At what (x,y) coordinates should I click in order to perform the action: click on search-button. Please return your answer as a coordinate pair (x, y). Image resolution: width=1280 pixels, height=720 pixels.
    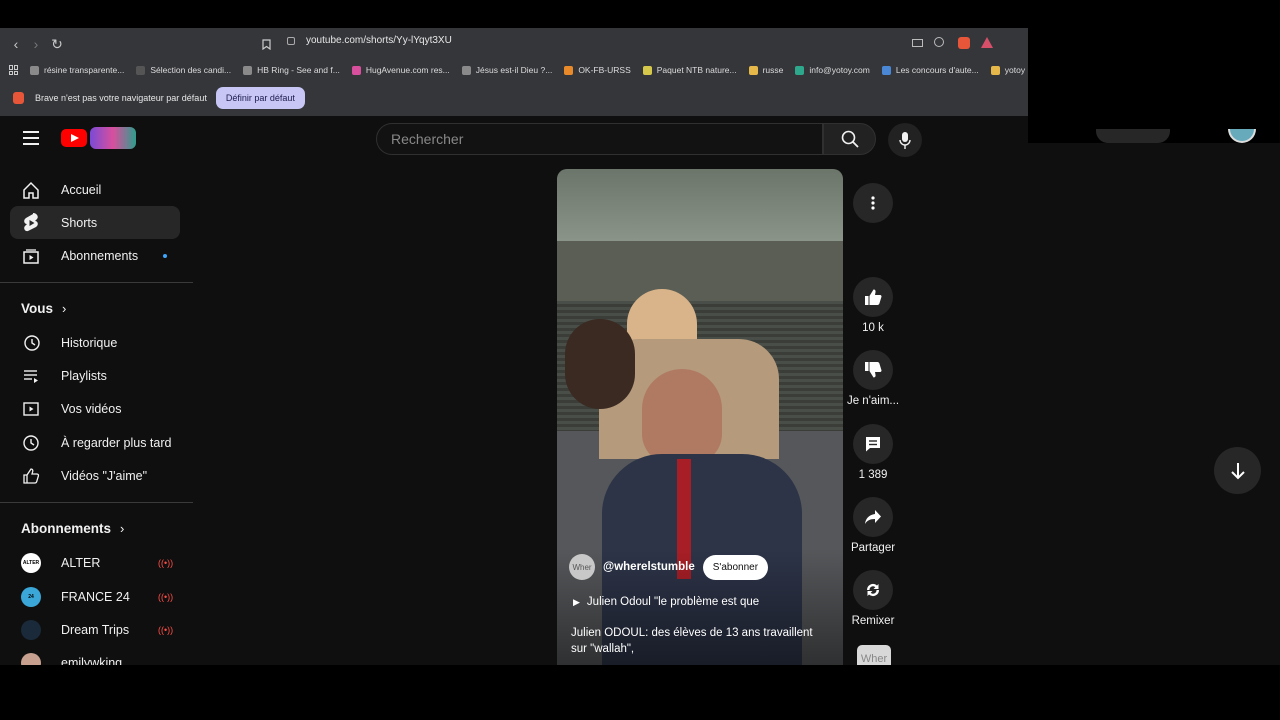
    Looking at the image, I should click on (849, 139).